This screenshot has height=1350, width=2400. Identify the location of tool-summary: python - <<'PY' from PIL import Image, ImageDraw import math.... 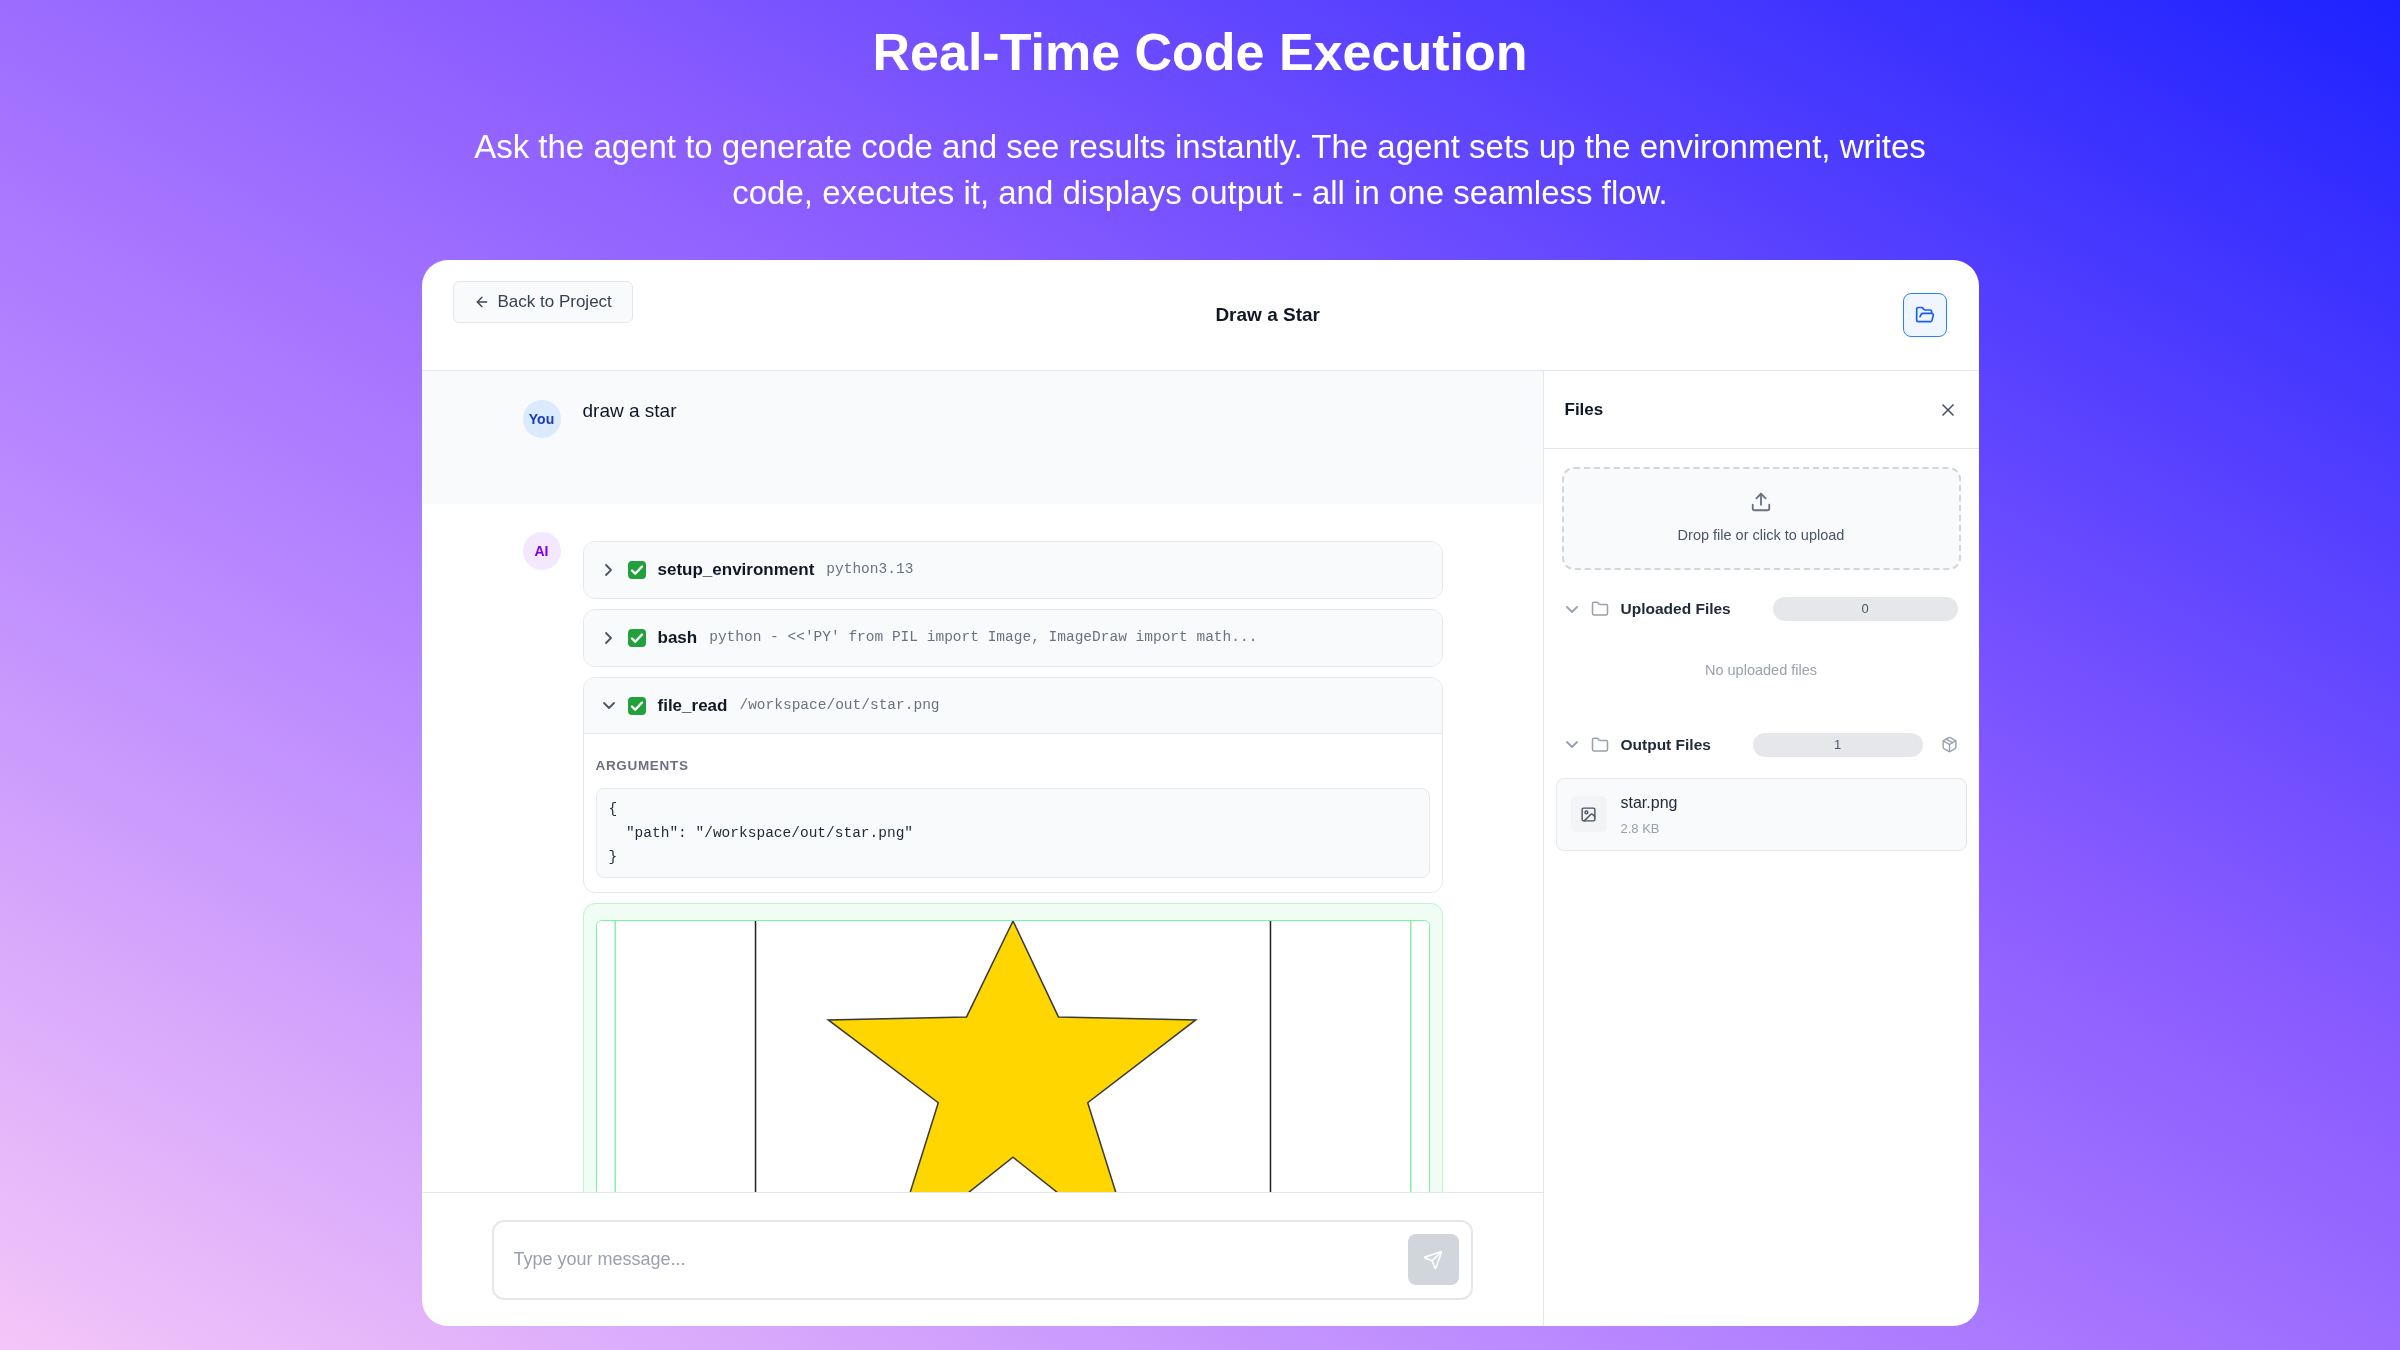
(983, 638).